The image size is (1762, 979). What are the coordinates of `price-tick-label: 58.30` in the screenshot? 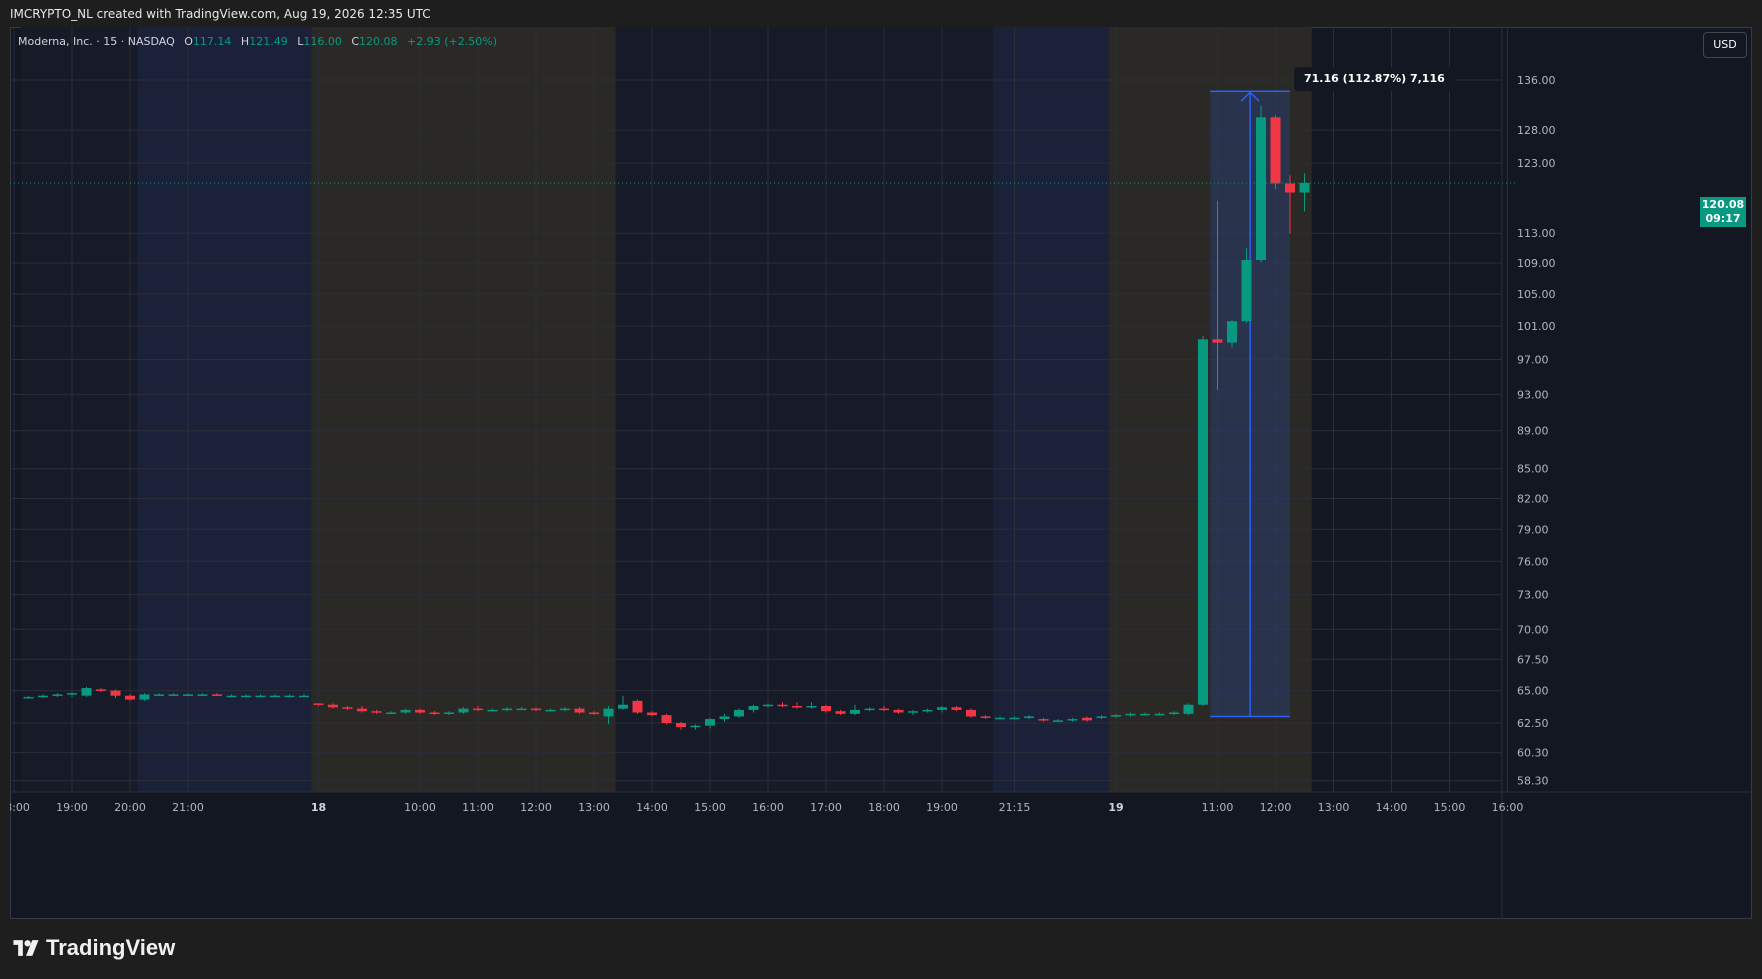 It's located at (1533, 781).